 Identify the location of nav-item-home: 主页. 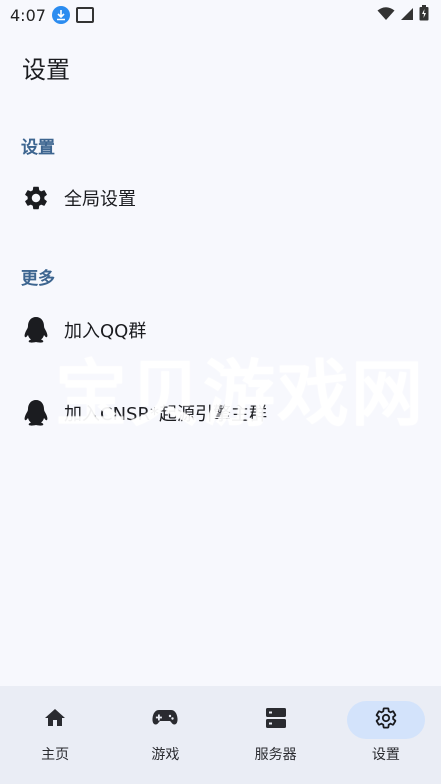
(55, 735).